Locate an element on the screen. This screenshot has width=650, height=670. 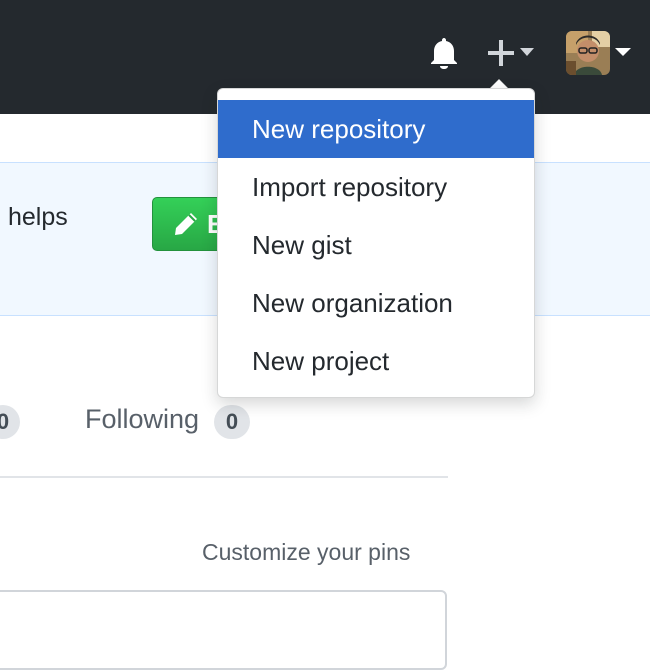
menu-item-new-organization: New organization is located at coordinates (376, 303).